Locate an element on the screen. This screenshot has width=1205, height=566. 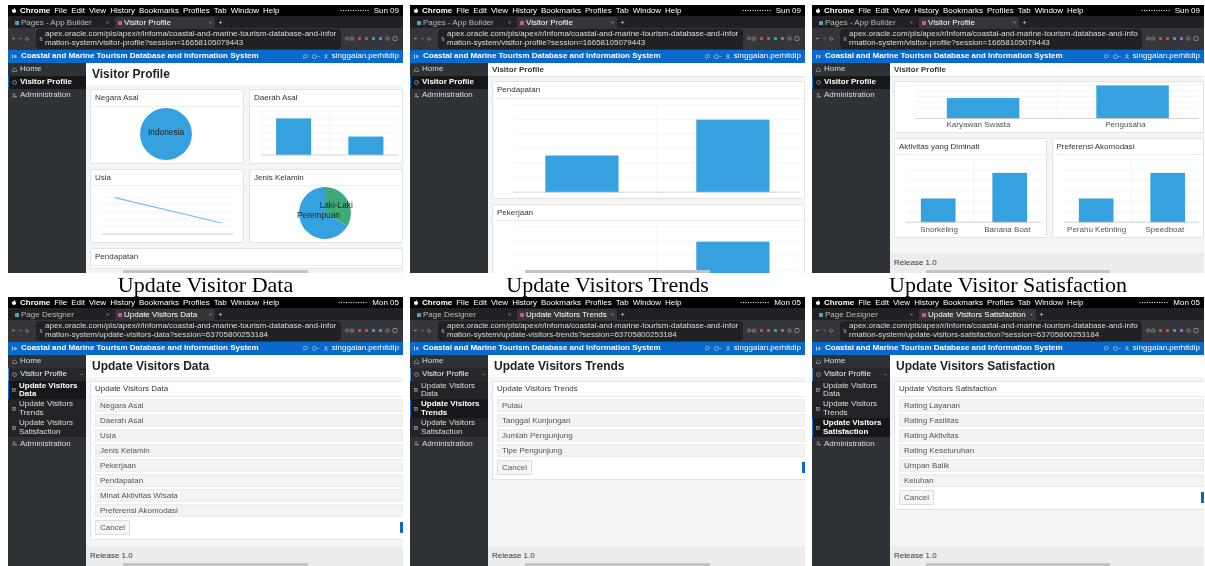
sidebar-item: Update Visitors Trends is located at coordinates (47, 409).